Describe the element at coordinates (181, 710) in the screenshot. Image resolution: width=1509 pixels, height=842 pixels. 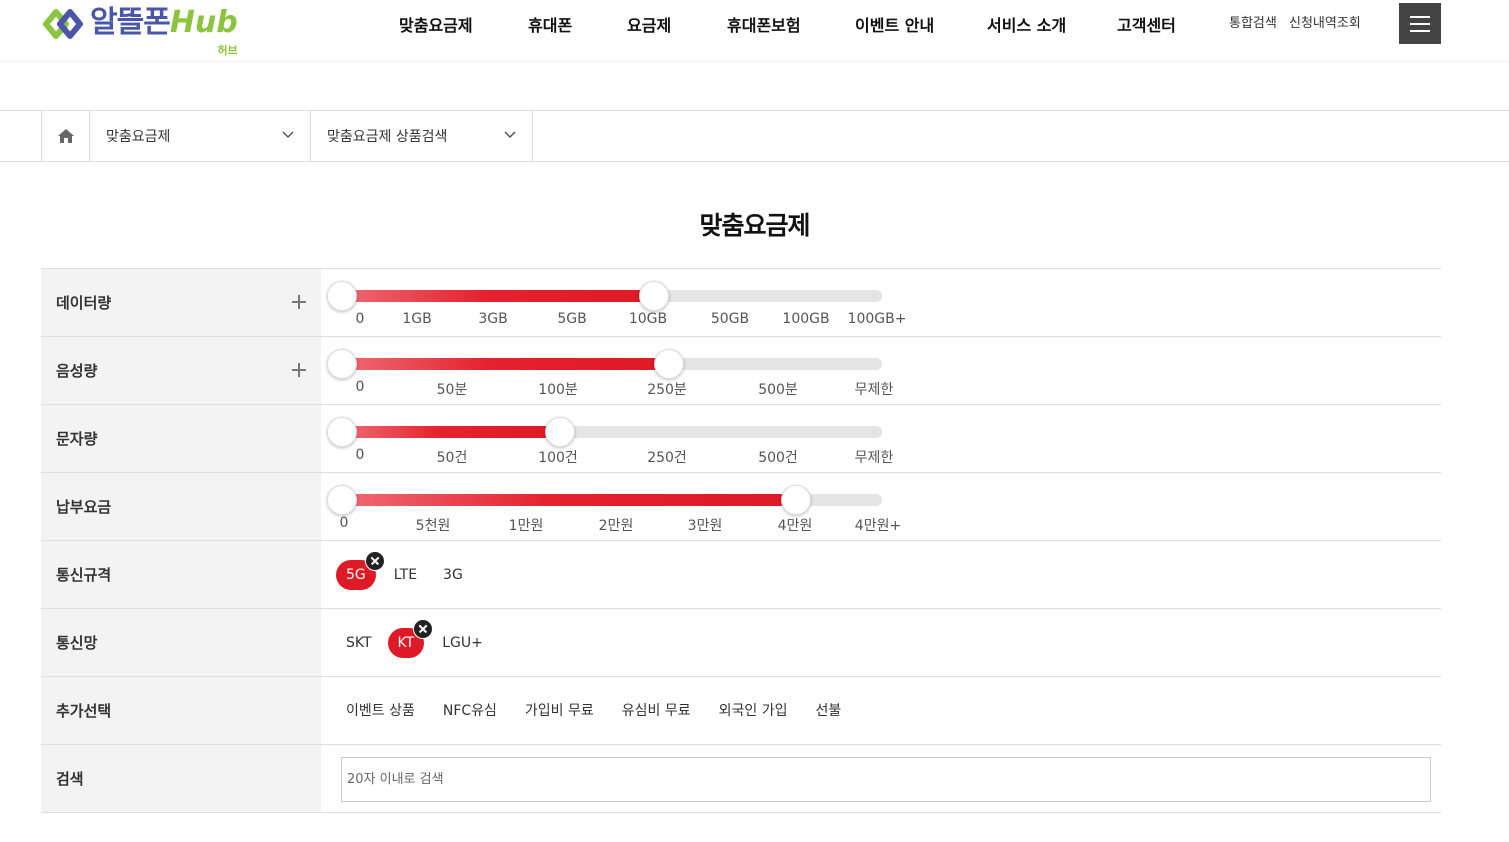
I see `filter-label-extra: 추가선택` at that location.